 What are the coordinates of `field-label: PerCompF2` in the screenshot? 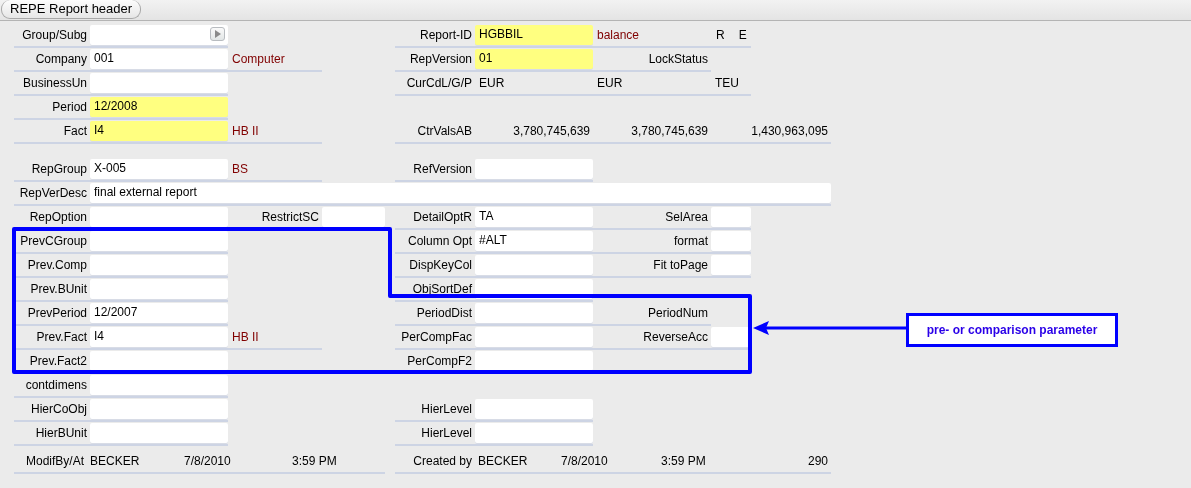 It's located at (439, 361).